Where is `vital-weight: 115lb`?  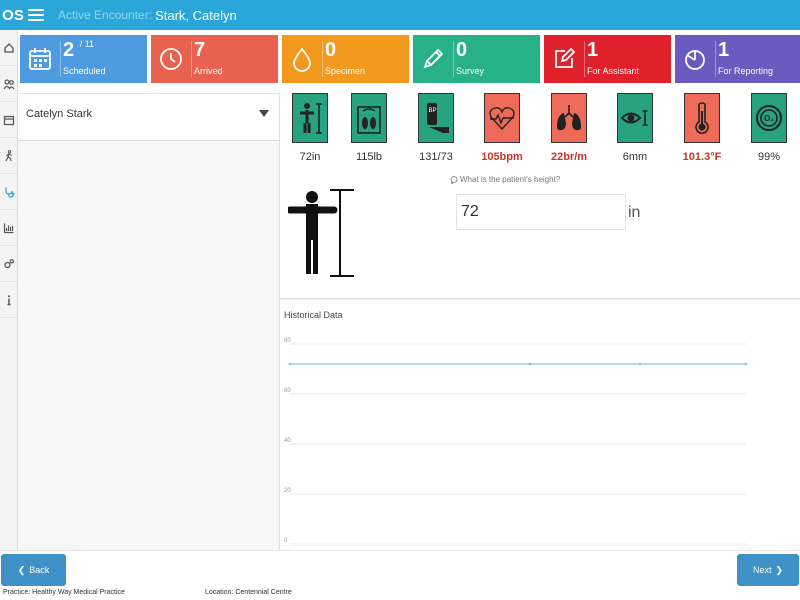
vital-weight: 115lb is located at coordinates (369, 128).